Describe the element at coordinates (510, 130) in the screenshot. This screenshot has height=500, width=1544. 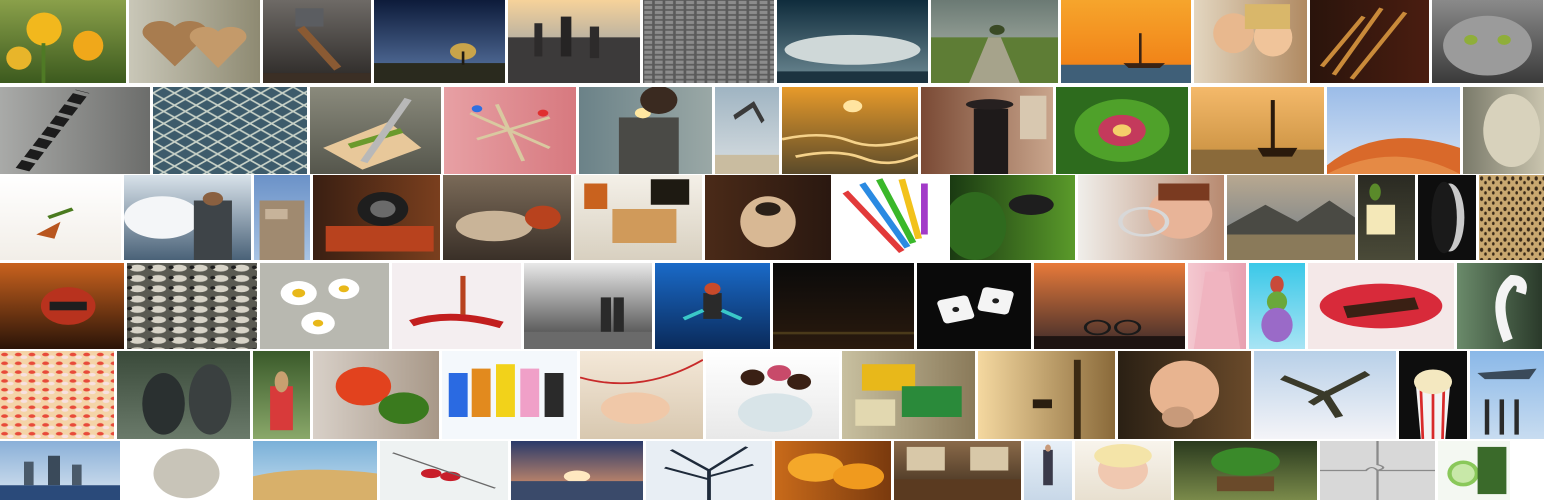
I see `photo-safety-pins-on-pink` at that location.